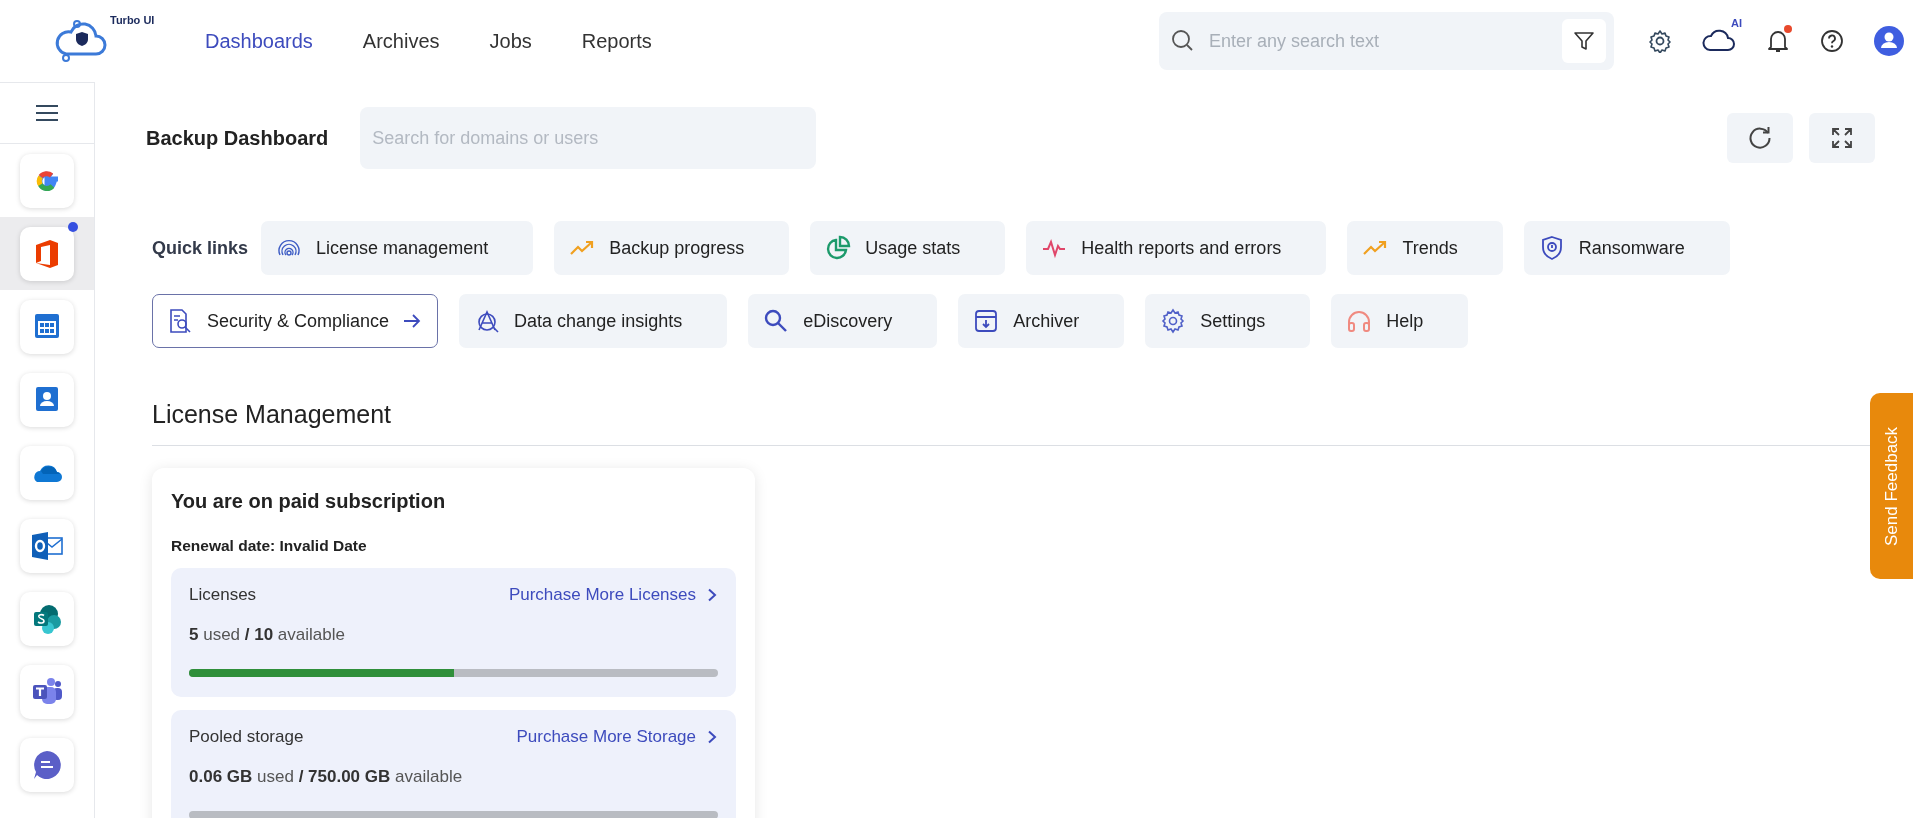  What do you see at coordinates (295, 321) in the screenshot?
I see `quick-link: Security & Compliance` at bounding box center [295, 321].